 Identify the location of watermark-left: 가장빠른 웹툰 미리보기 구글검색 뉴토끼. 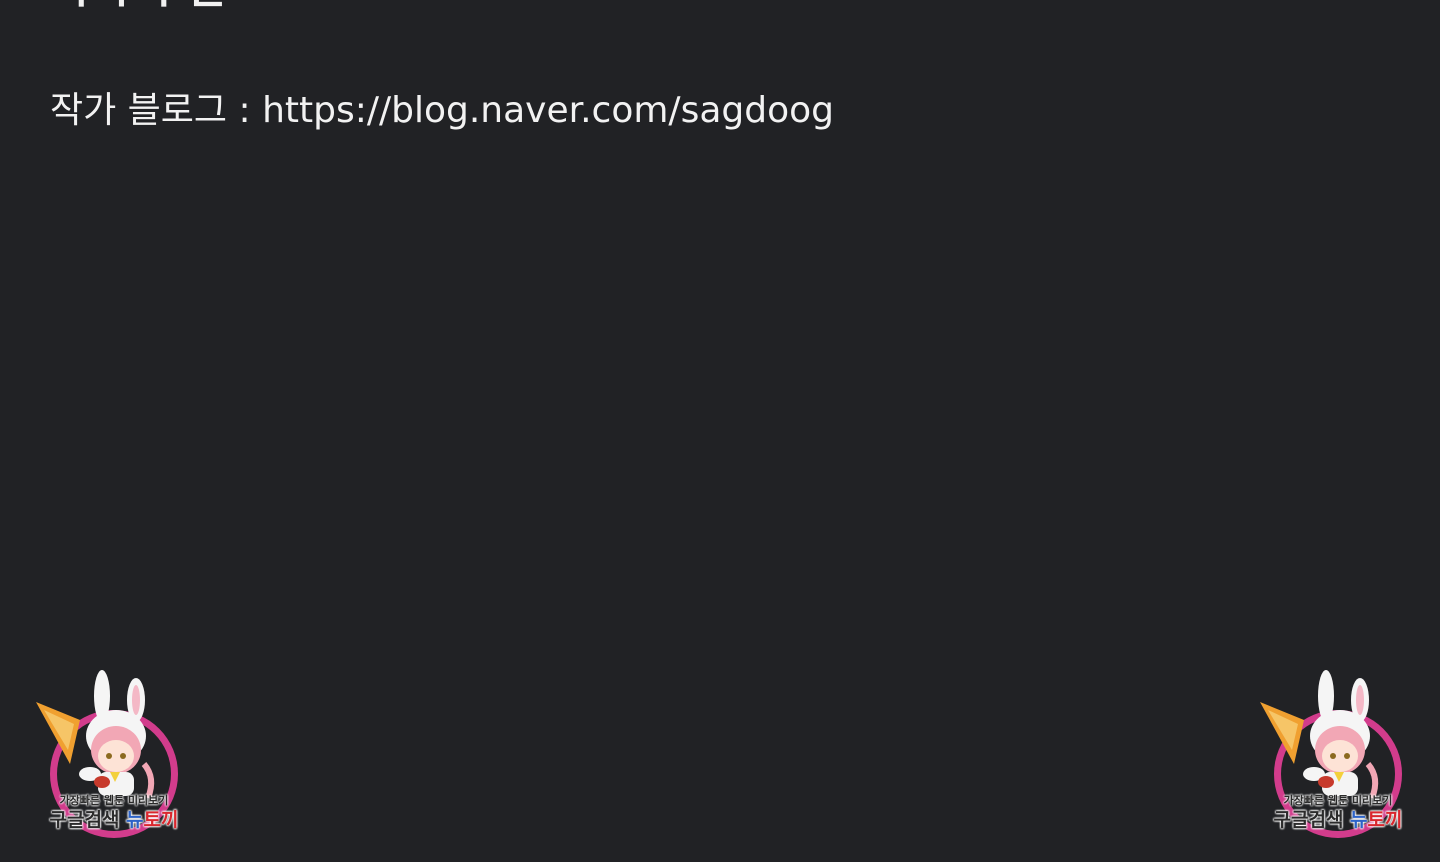
(114, 758).